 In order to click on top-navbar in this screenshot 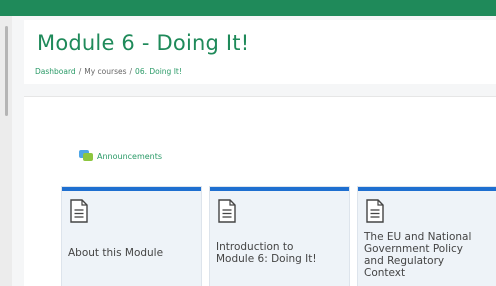, I will do `click(248, 8)`.